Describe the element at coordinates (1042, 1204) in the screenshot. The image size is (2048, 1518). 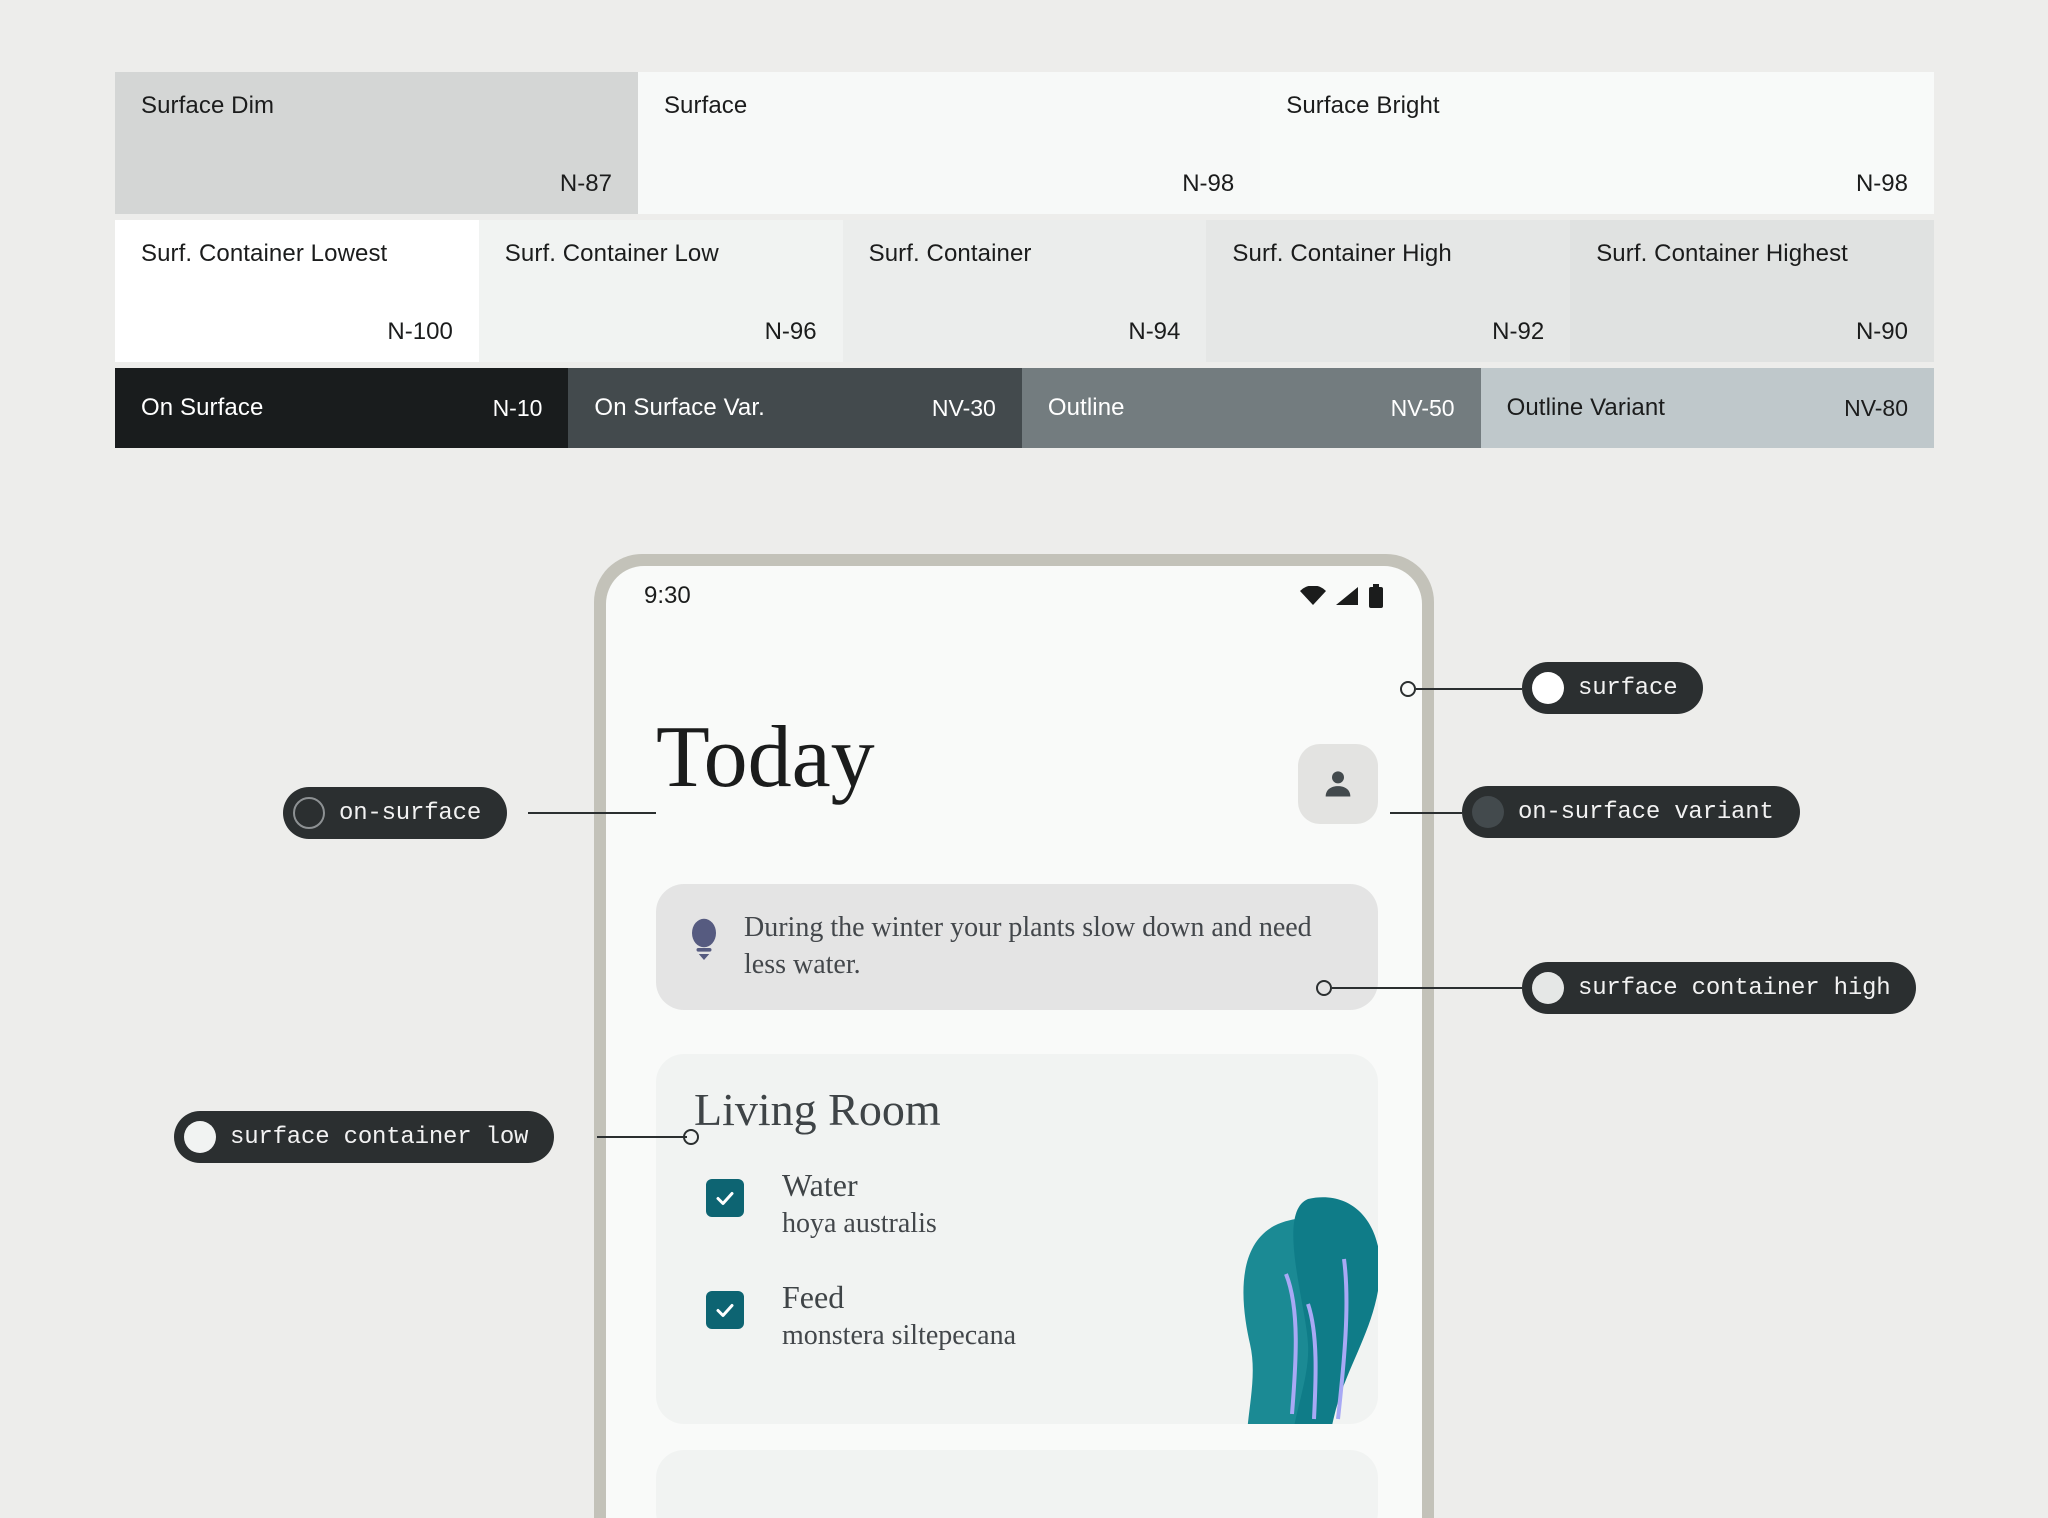
I see `task-row: Water hoya australis` at that location.